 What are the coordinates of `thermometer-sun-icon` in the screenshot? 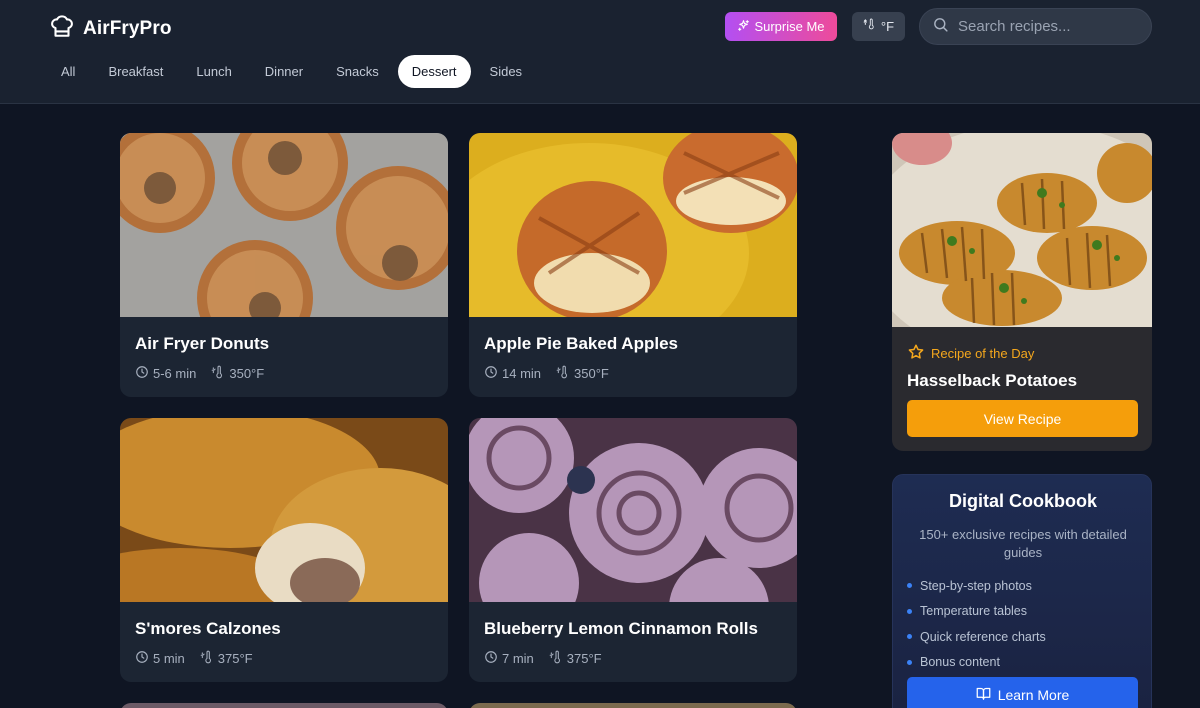 It's located at (870, 26).